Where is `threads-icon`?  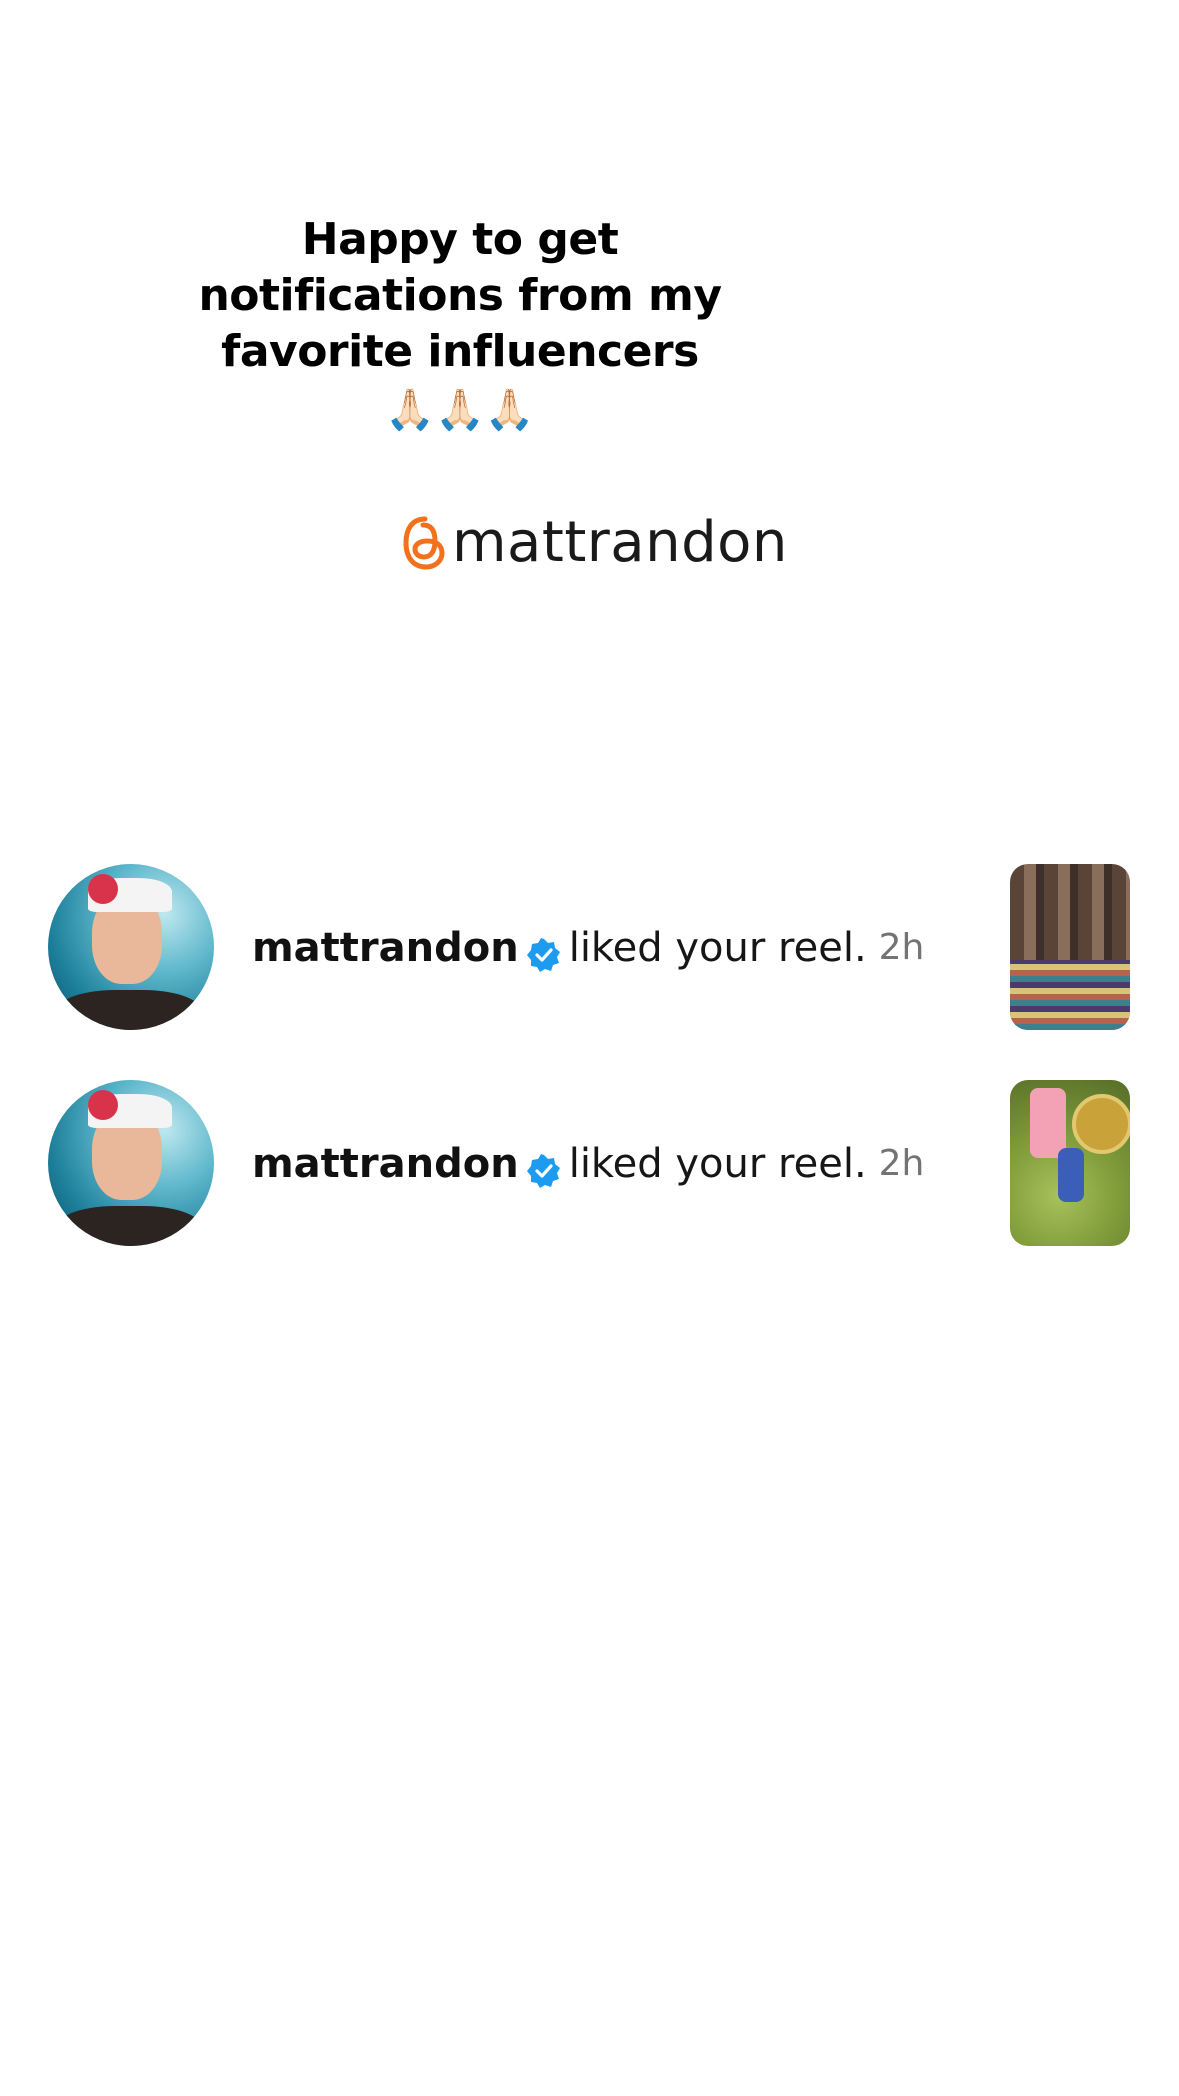
threads-icon is located at coordinates (425, 543).